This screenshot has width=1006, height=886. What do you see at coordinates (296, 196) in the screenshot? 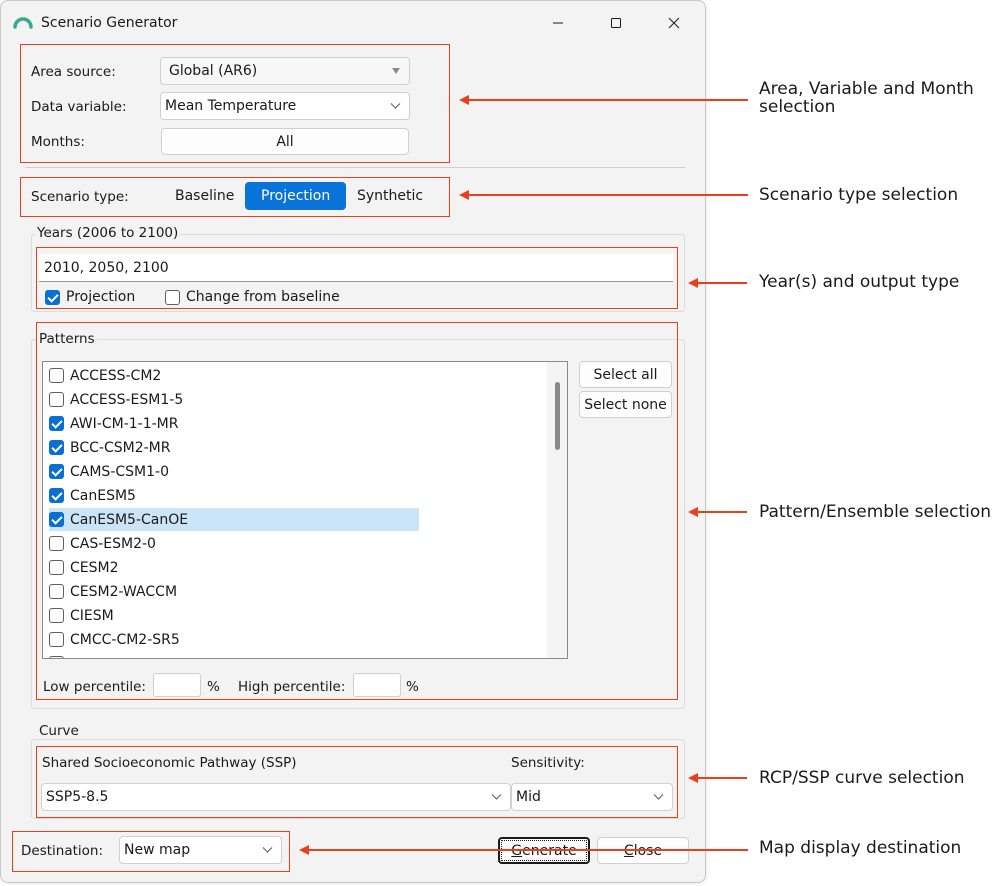
I see `scenario-option-projection: Projection` at bounding box center [296, 196].